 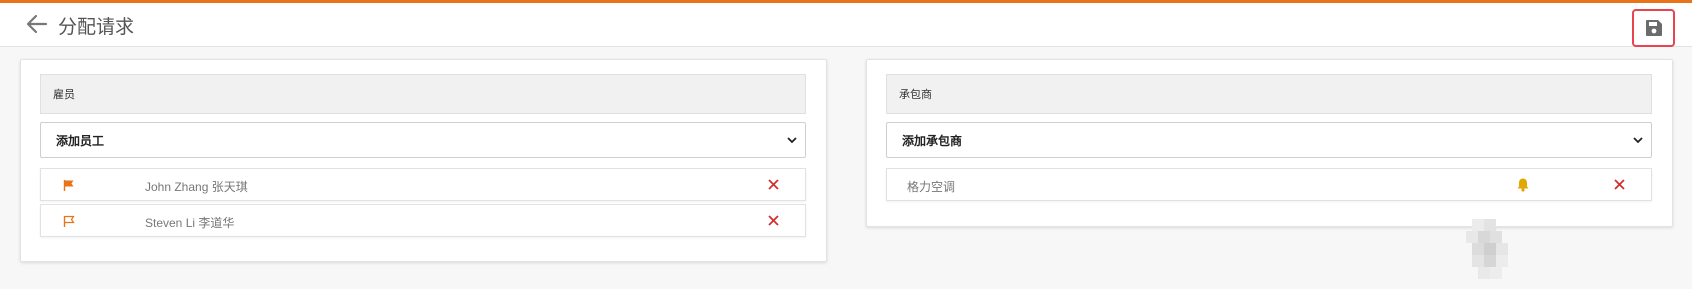 What do you see at coordinates (190, 223) in the screenshot?
I see `employee-name: Steven Li 李道华` at bounding box center [190, 223].